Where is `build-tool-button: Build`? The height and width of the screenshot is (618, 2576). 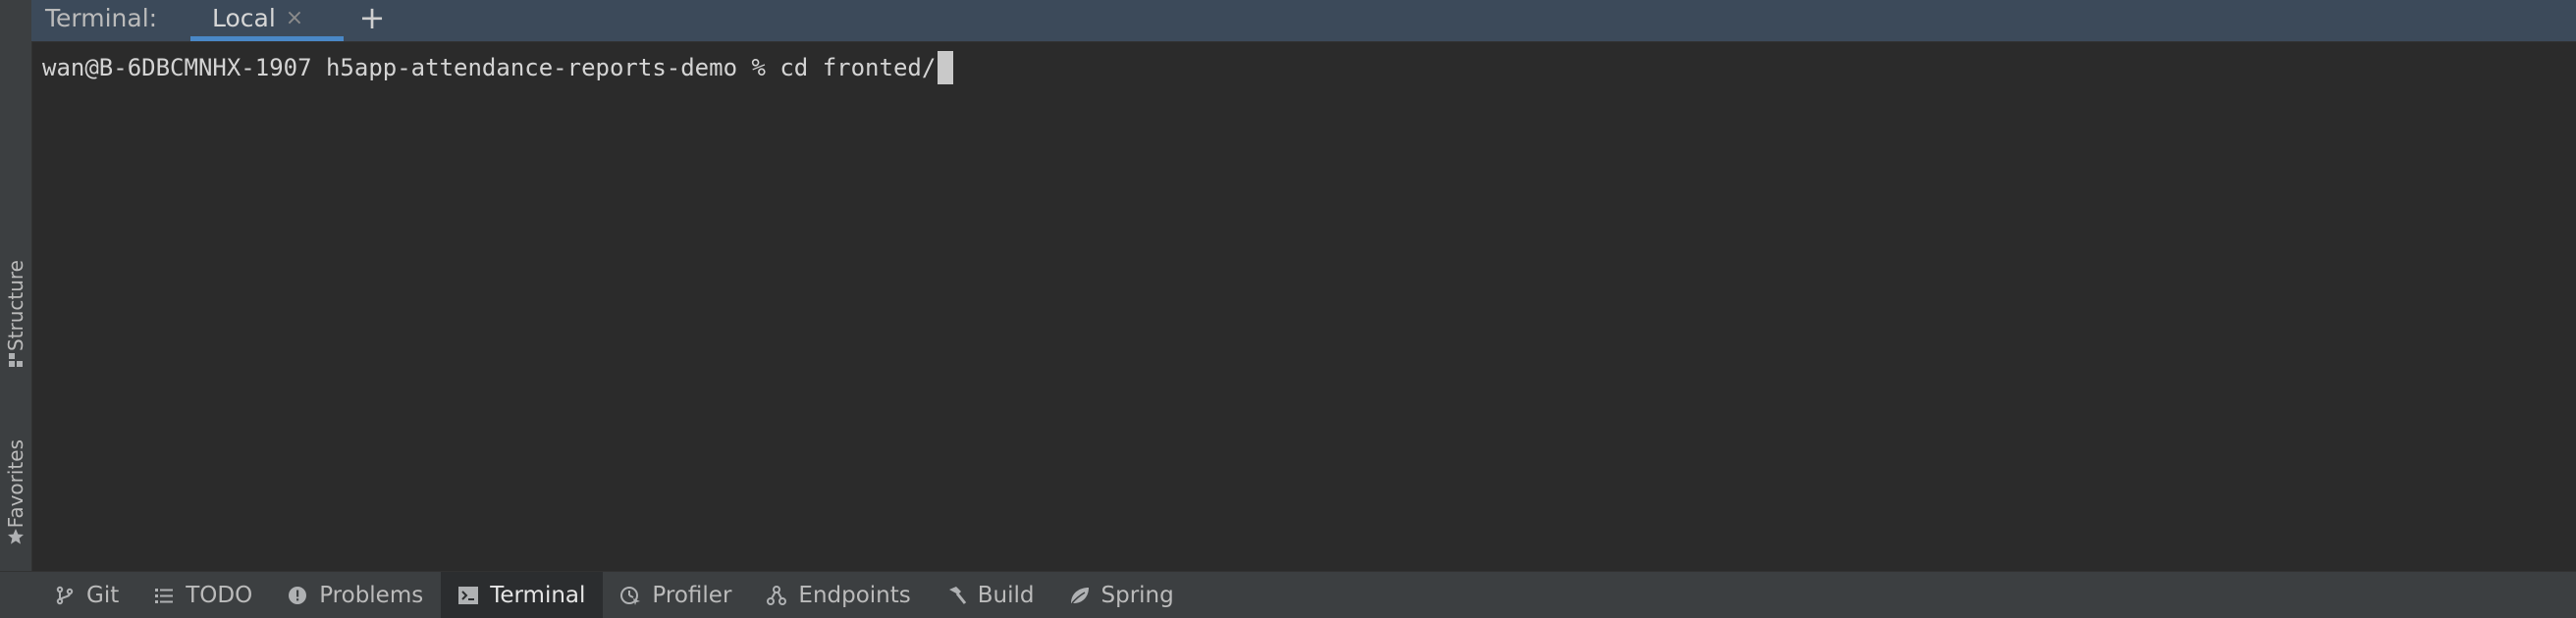
build-tool-button: Build is located at coordinates (990, 595).